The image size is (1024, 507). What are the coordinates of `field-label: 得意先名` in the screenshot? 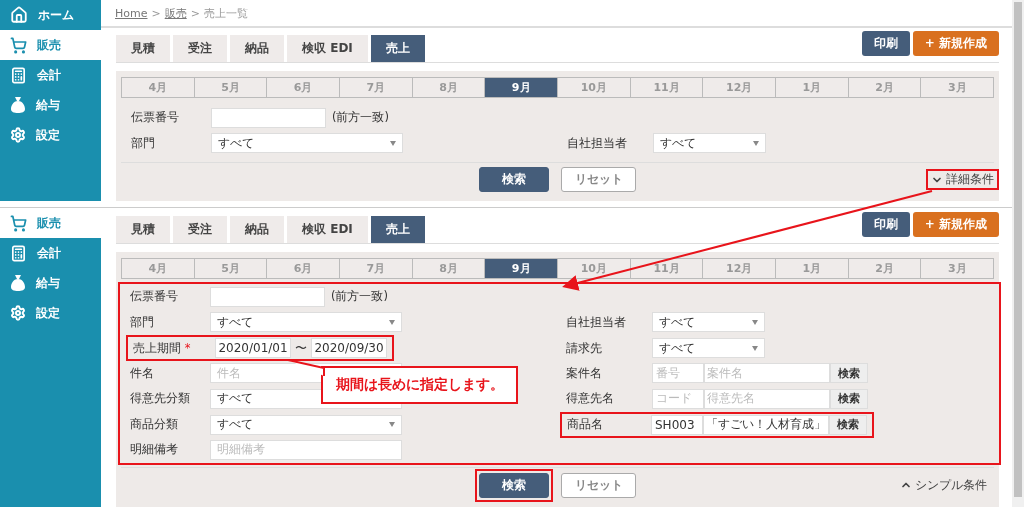 It's located at (590, 399).